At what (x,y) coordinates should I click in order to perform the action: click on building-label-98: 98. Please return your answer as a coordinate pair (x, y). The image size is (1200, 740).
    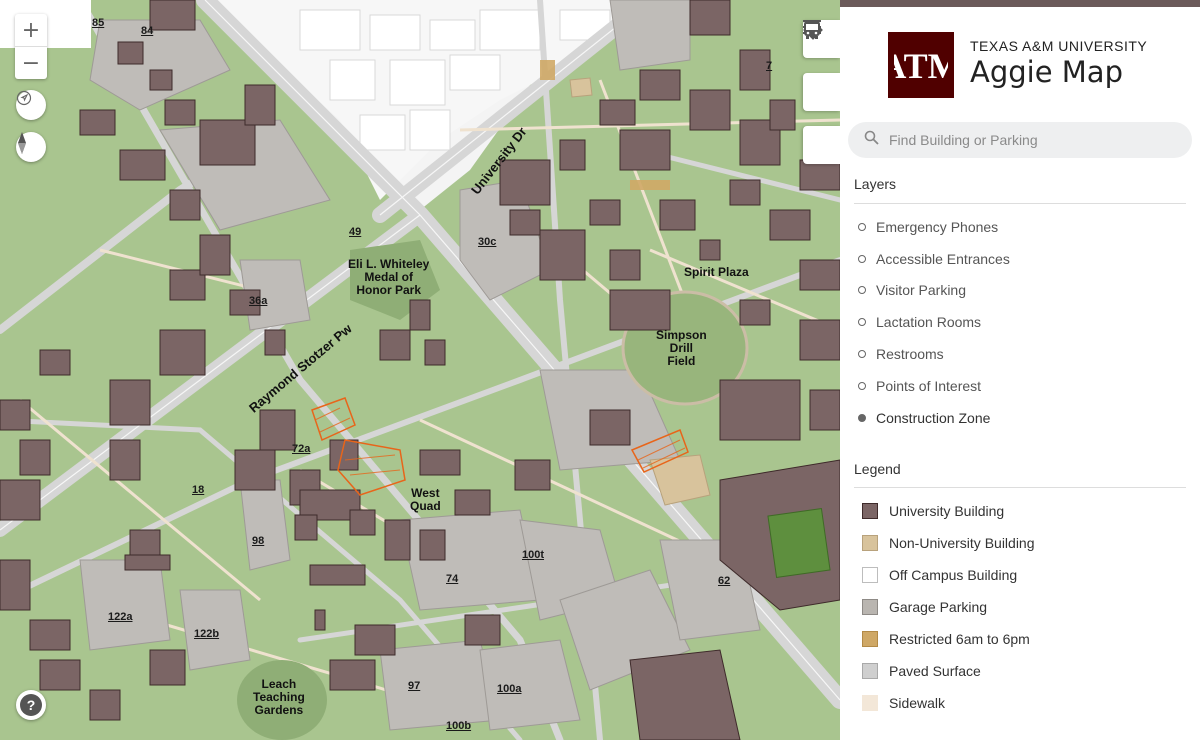
    Looking at the image, I should click on (258, 541).